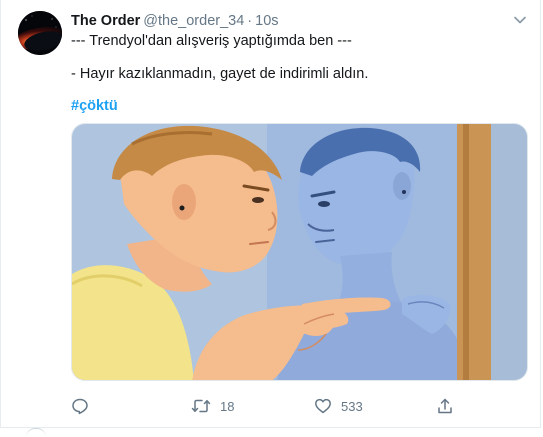 This screenshot has height=437, width=543. I want to click on heart-icon, so click(323, 406).